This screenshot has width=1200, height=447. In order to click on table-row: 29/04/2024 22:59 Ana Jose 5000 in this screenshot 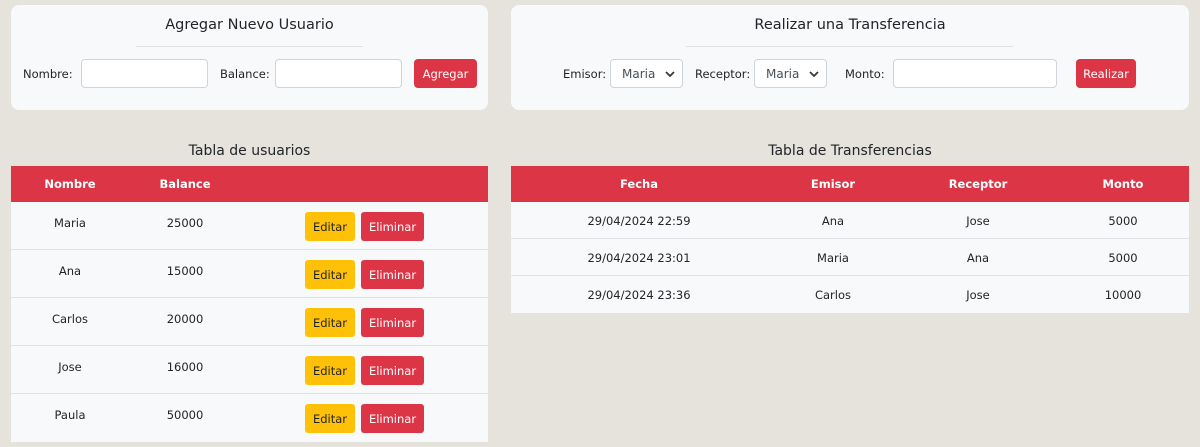, I will do `click(850, 220)`.